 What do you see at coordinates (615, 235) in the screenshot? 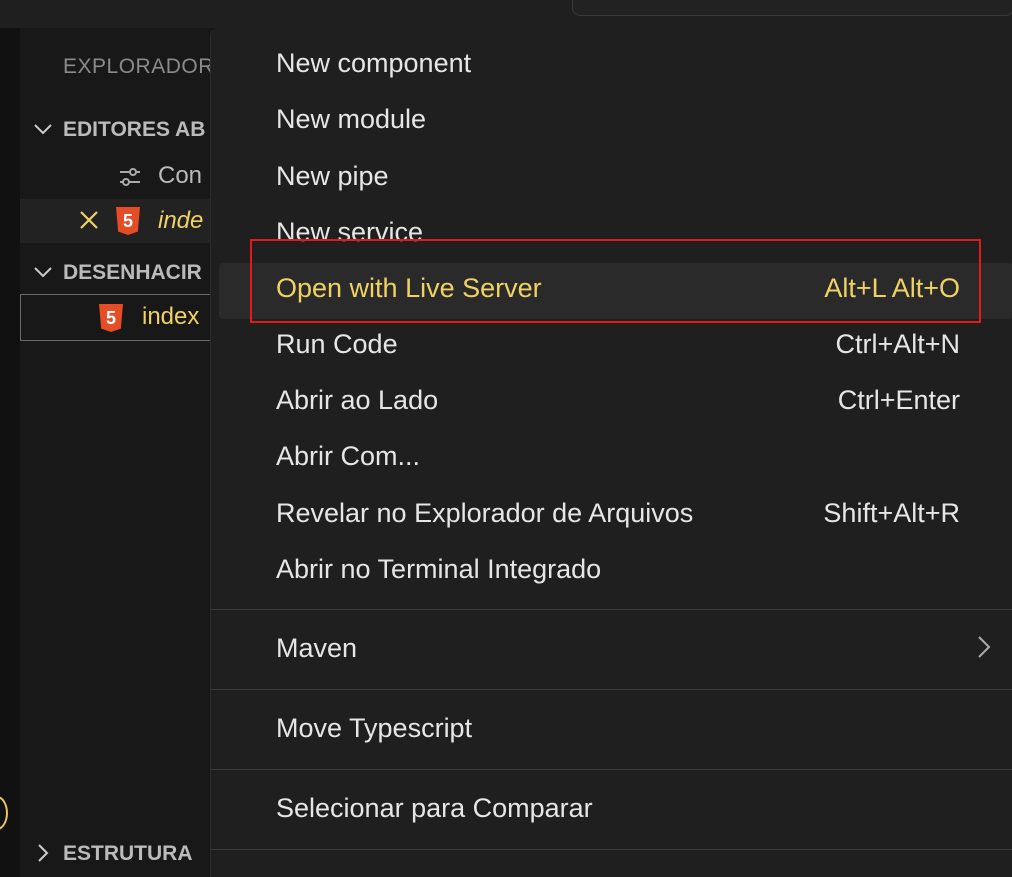
I see `menu-item-new-service: New service` at bounding box center [615, 235].